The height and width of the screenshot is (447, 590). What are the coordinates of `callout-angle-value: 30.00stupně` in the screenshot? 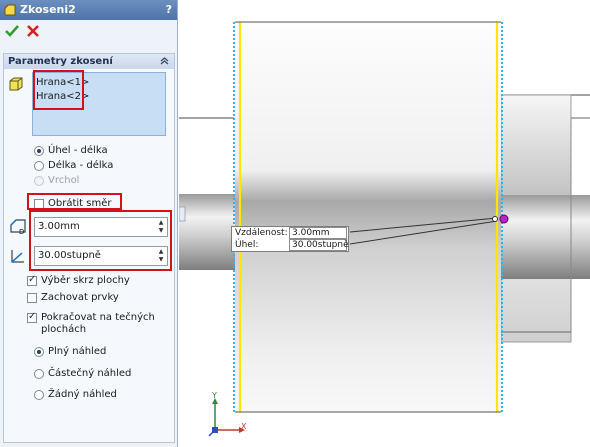 It's located at (319, 245).